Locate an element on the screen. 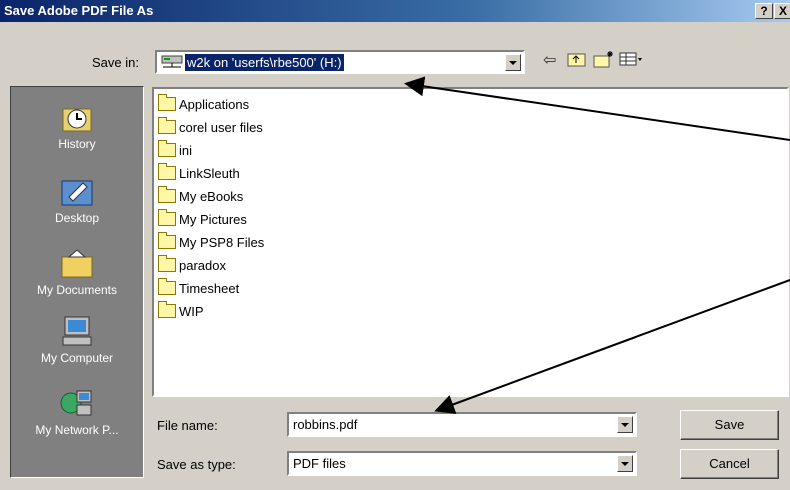 This screenshot has height=490, width=790. file-name-combo: robbins.pdf is located at coordinates (462, 424).